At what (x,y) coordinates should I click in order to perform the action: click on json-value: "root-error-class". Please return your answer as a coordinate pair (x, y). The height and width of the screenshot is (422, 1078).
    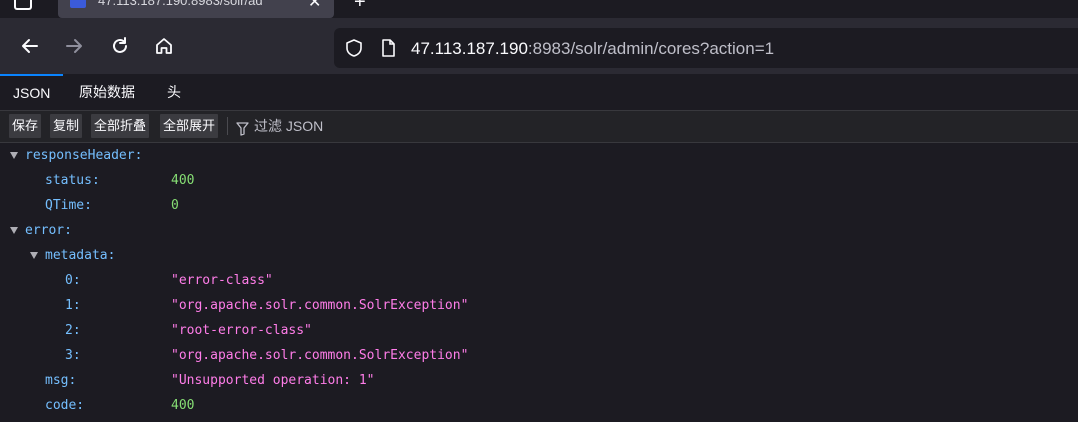
    Looking at the image, I should click on (241, 330).